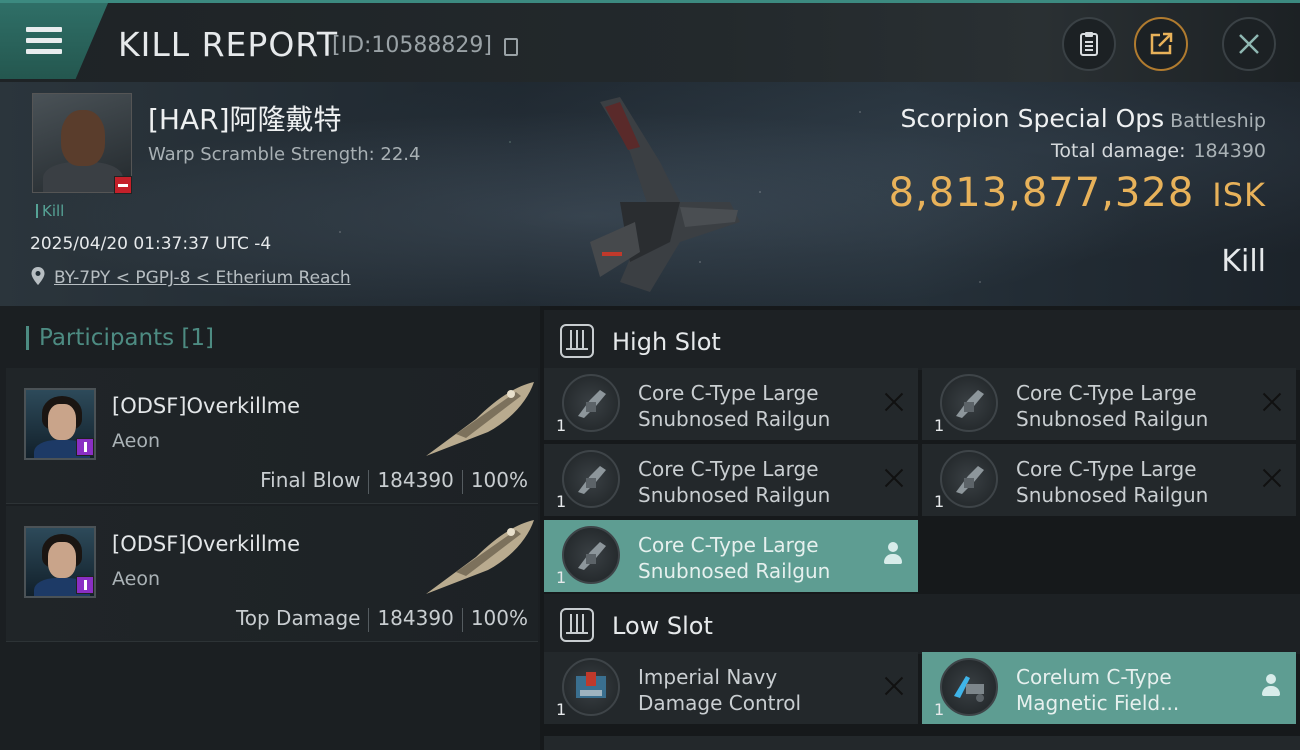 The image size is (1300, 750). Describe the element at coordinates (922, 743) in the screenshot. I see `module-item-partial` at that location.